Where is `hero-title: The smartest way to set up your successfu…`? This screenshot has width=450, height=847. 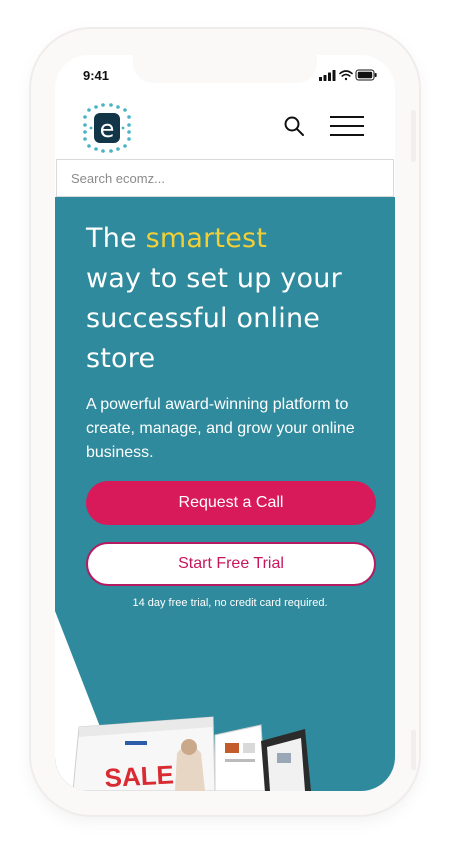
hero-title: The smartest way to set up your successfu… is located at coordinates (236, 299).